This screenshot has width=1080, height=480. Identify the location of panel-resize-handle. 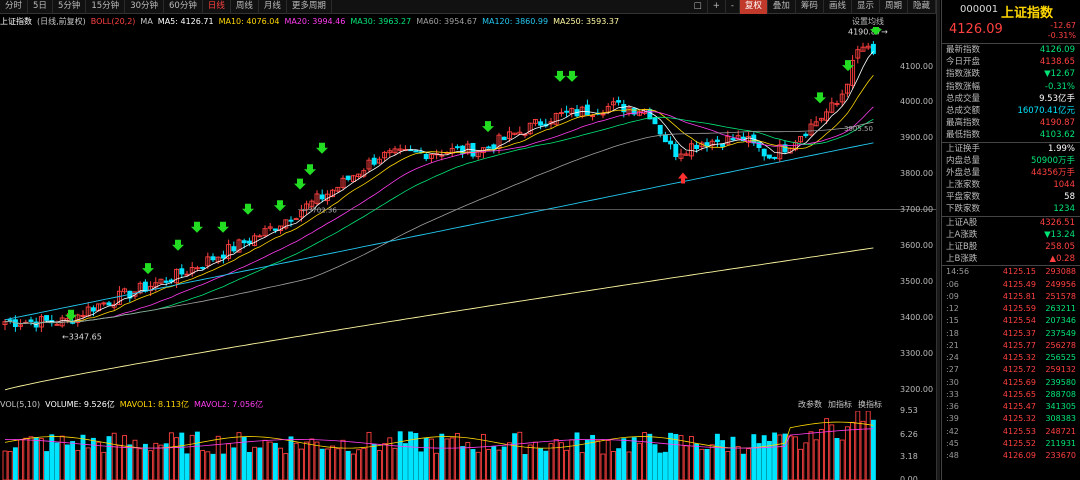
(938, 240).